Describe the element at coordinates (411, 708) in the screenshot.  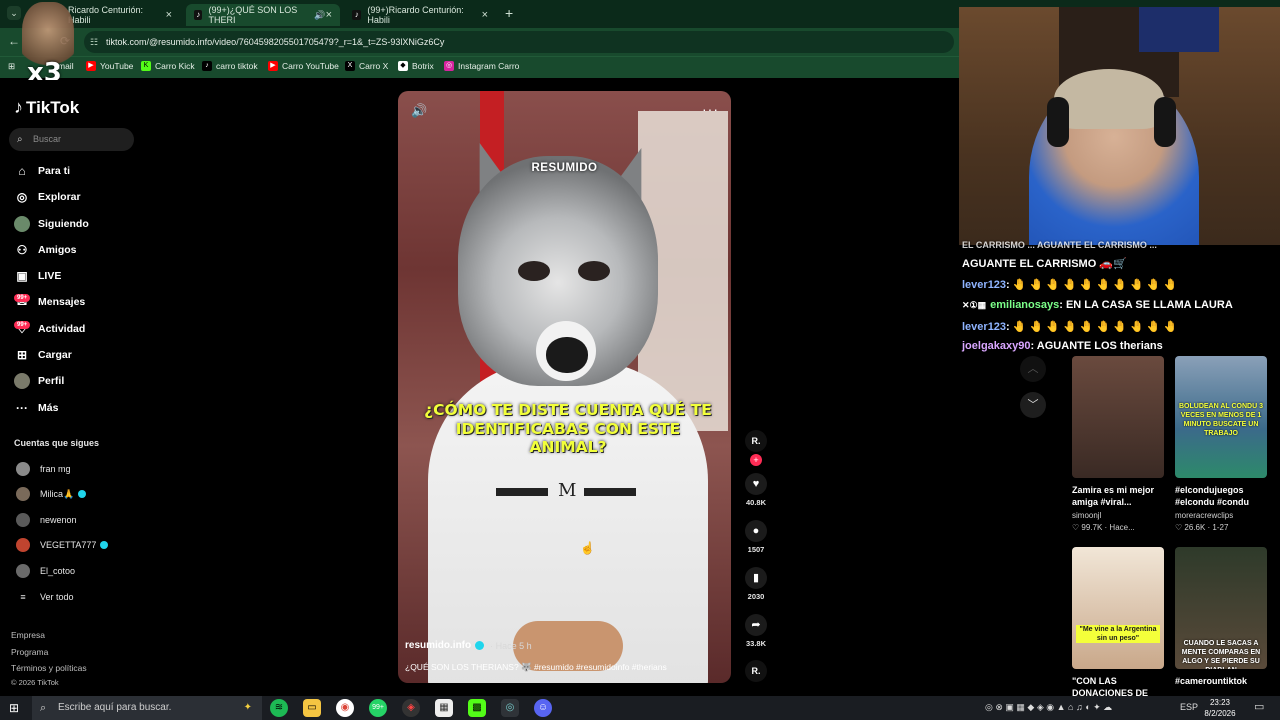
I see `app-icon: ◈` at that location.